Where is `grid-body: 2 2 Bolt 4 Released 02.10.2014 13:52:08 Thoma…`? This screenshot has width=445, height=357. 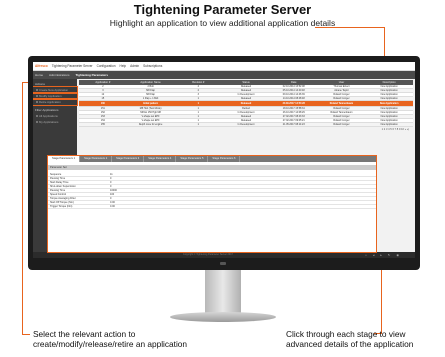 grid-body: 2 2 Bolt 4 Released 02.10.2014 13:52:08 Thoma… is located at coordinates (246, 106).